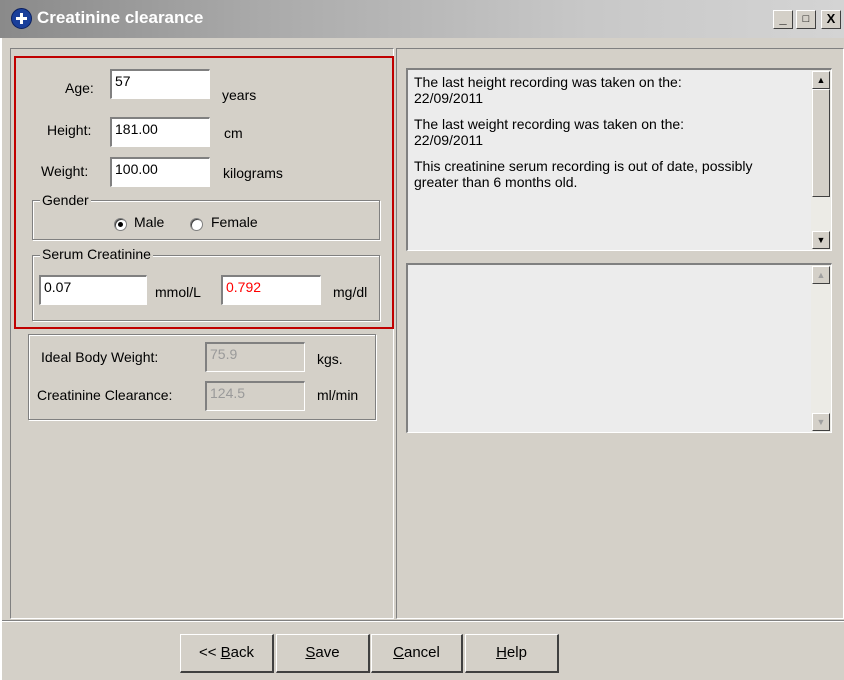 The image size is (844, 680). I want to click on ideal-body-weight-label: Ideal Body Weight:, so click(100, 357).